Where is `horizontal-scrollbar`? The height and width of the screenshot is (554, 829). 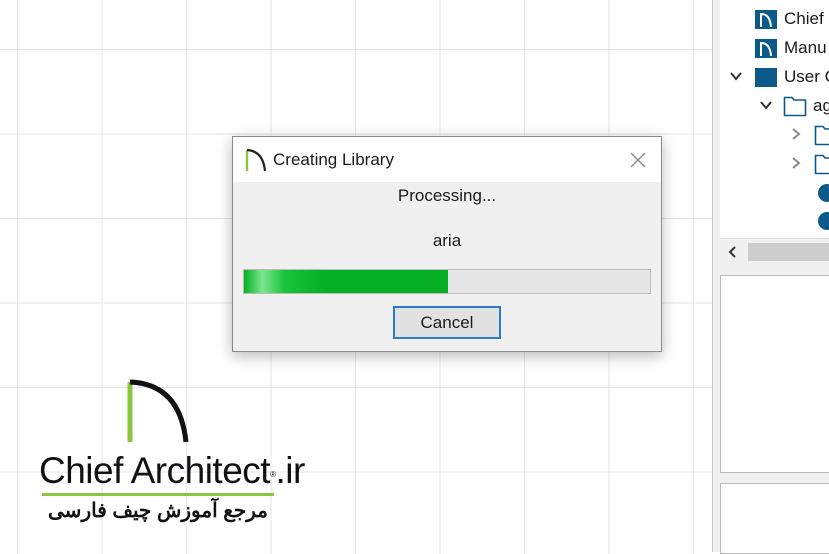
horizontal-scrollbar is located at coordinates (774, 251).